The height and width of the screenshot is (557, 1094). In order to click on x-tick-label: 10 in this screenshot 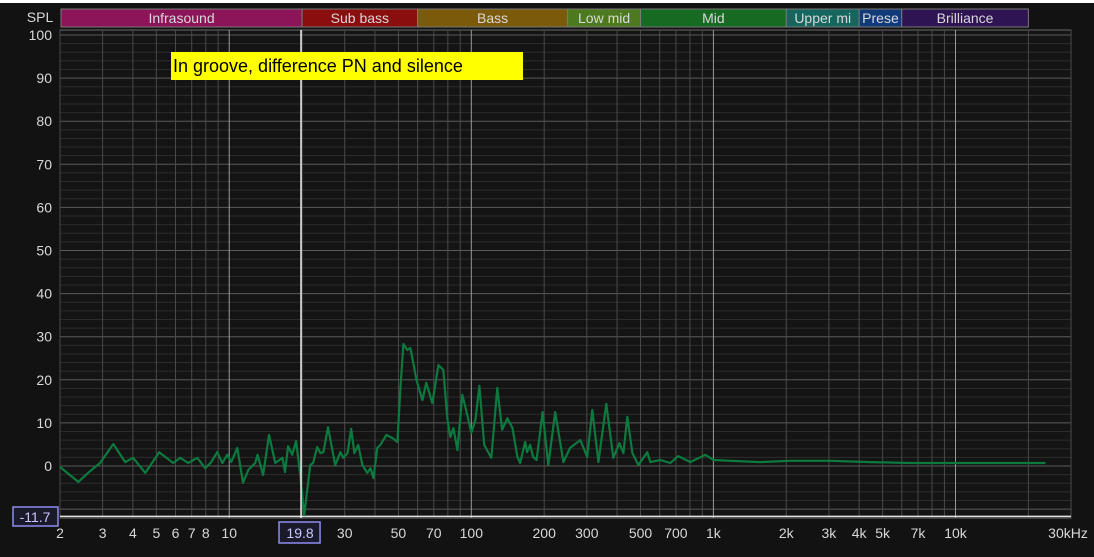, I will do `click(229, 533)`.